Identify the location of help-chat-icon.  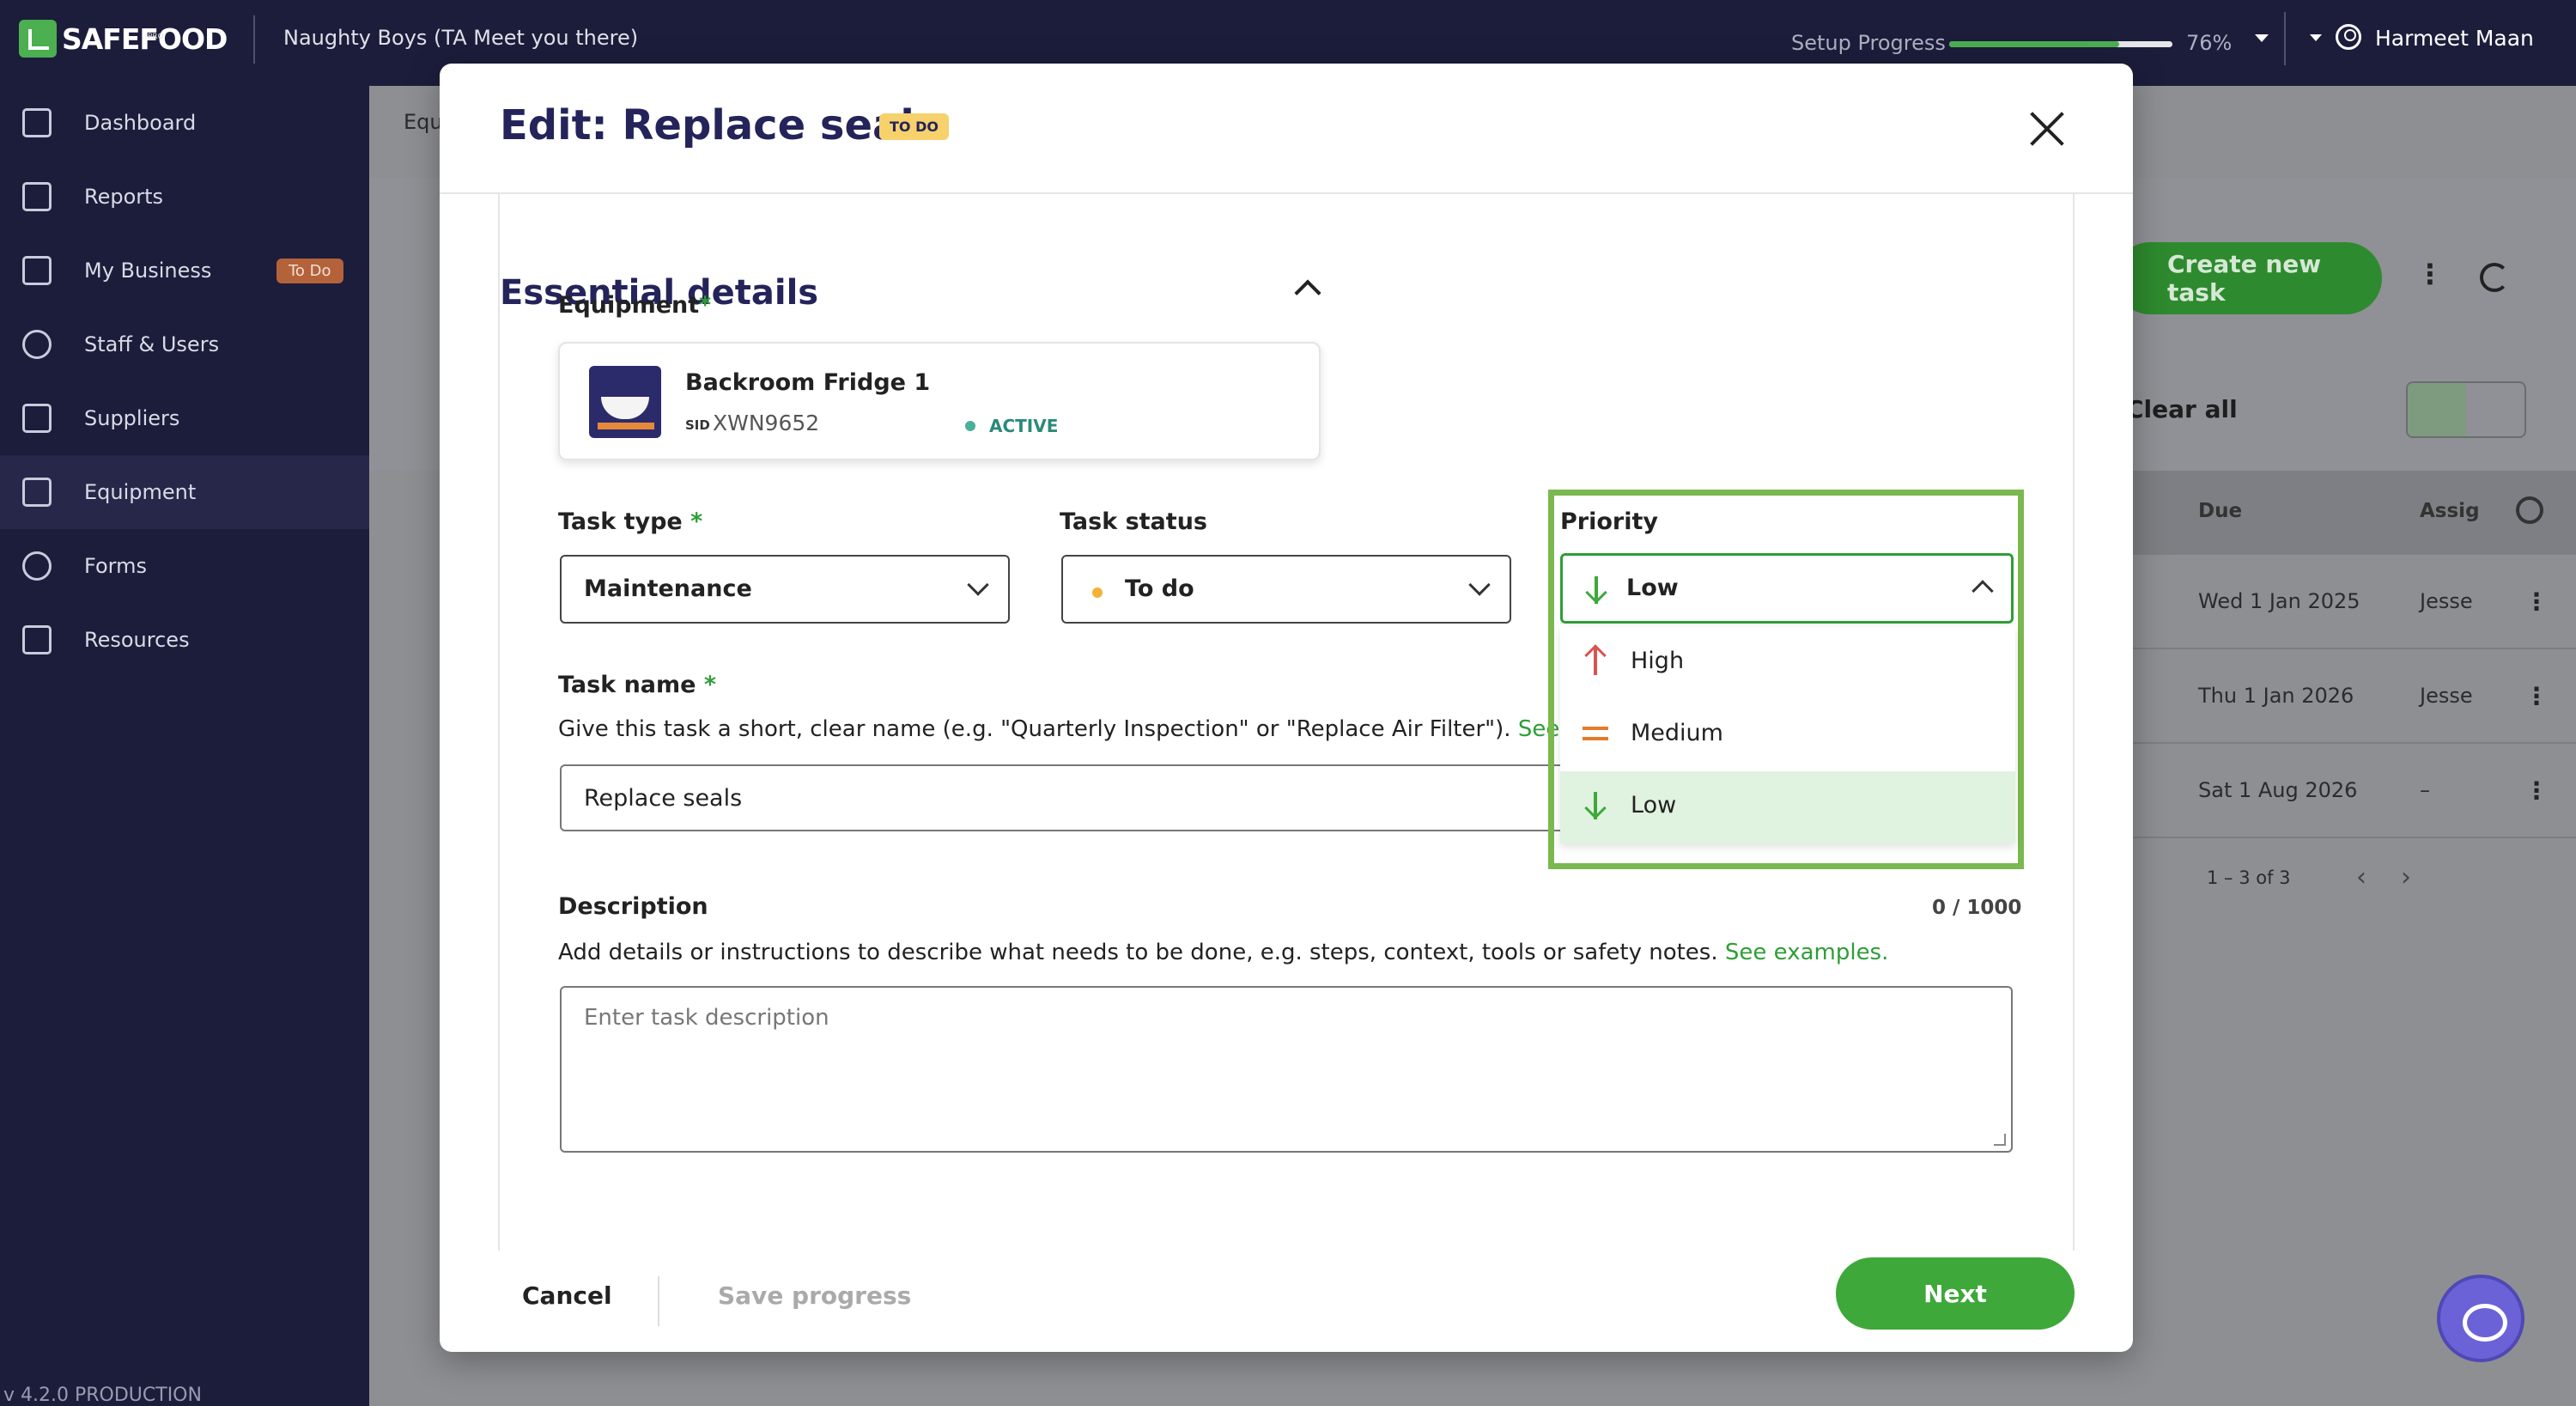
(2480, 1318).